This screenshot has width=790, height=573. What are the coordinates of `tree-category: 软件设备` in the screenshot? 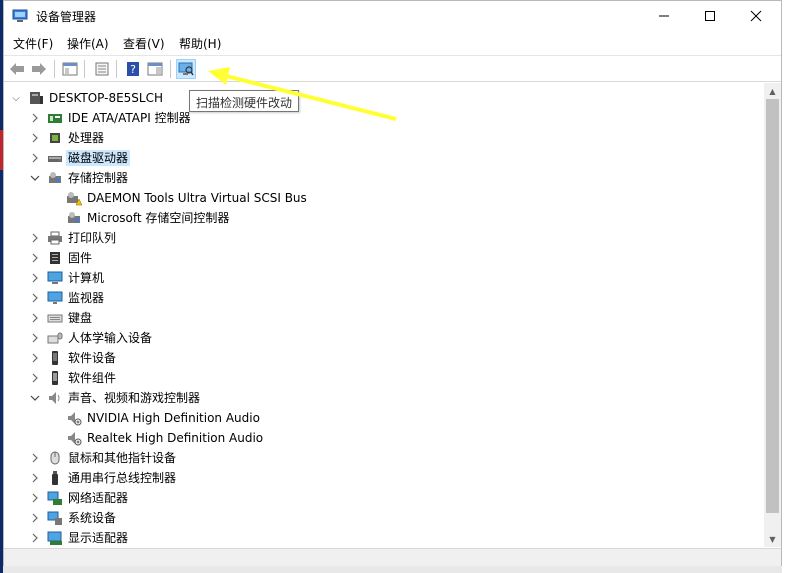 It's located at (384, 358).